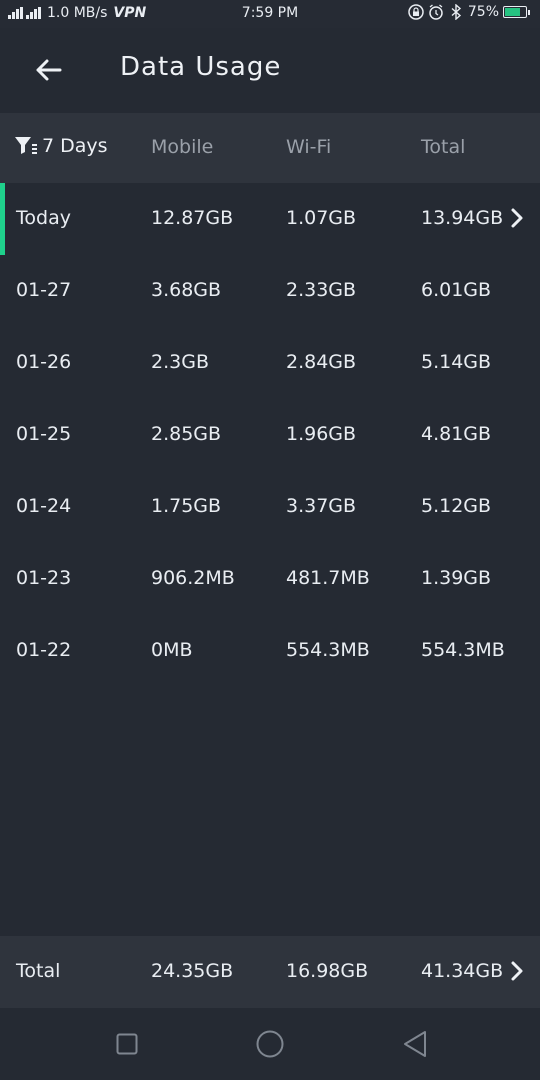 This screenshot has width=540, height=1080. Describe the element at coordinates (483, 12) in the screenshot. I see `battery-percent: 75%` at that location.